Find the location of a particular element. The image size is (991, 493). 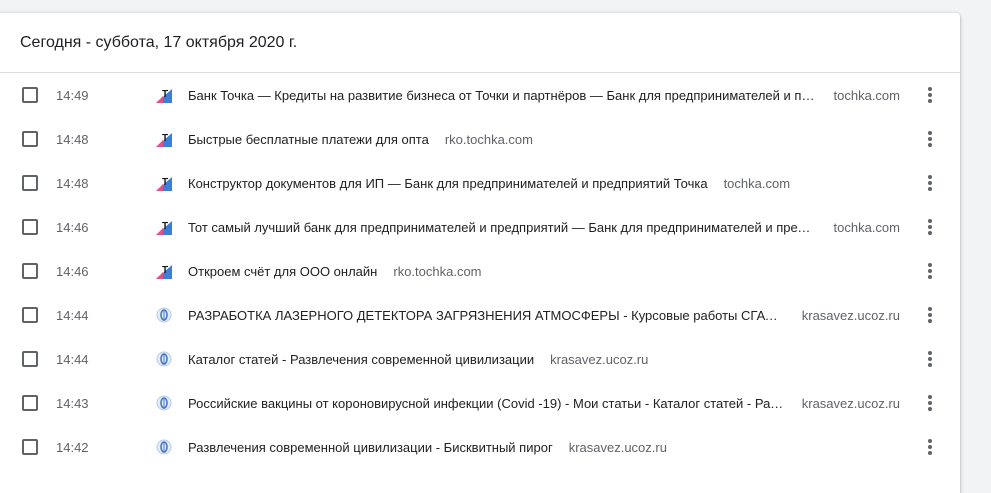

entry-title: Откроем счёт для ООО онлайн is located at coordinates (282, 271).